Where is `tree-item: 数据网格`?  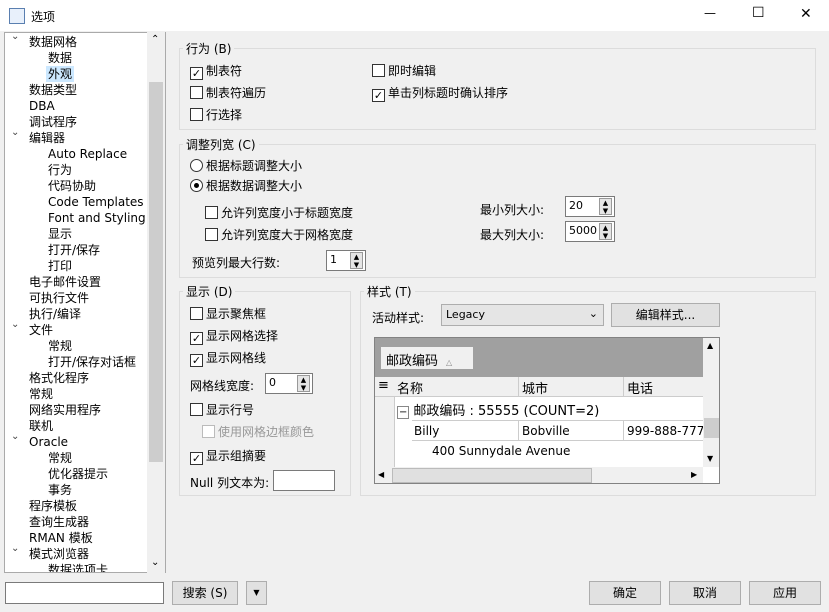 tree-item: 数据网格 is located at coordinates (53, 42).